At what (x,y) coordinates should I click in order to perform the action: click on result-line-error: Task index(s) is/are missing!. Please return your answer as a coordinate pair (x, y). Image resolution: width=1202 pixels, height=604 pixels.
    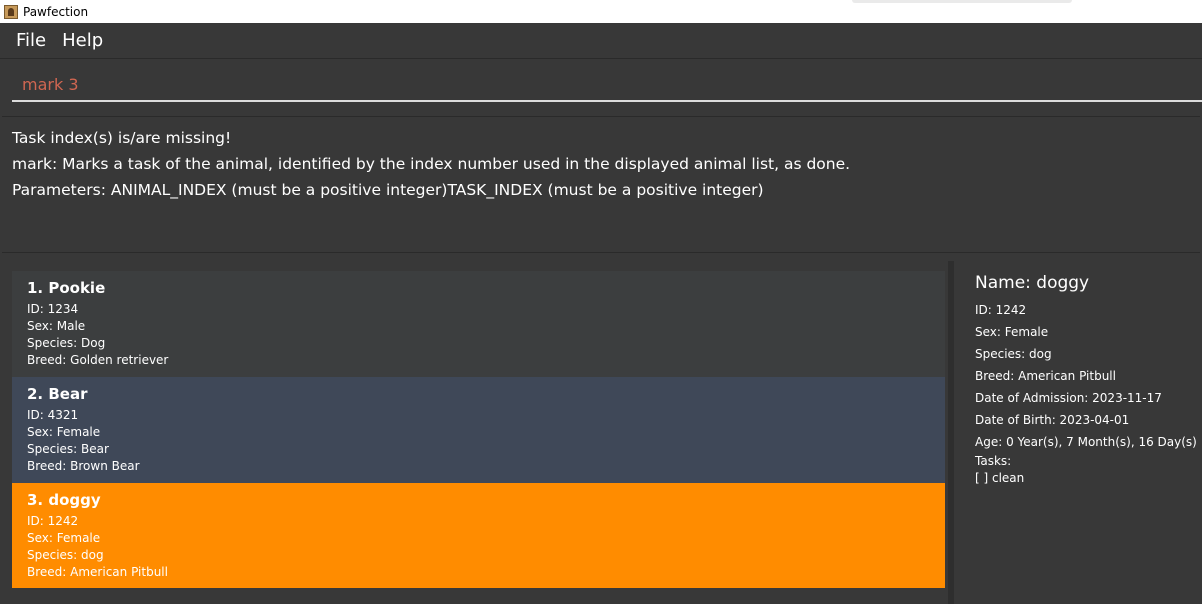
    Looking at the image, I should click on (122, 138).